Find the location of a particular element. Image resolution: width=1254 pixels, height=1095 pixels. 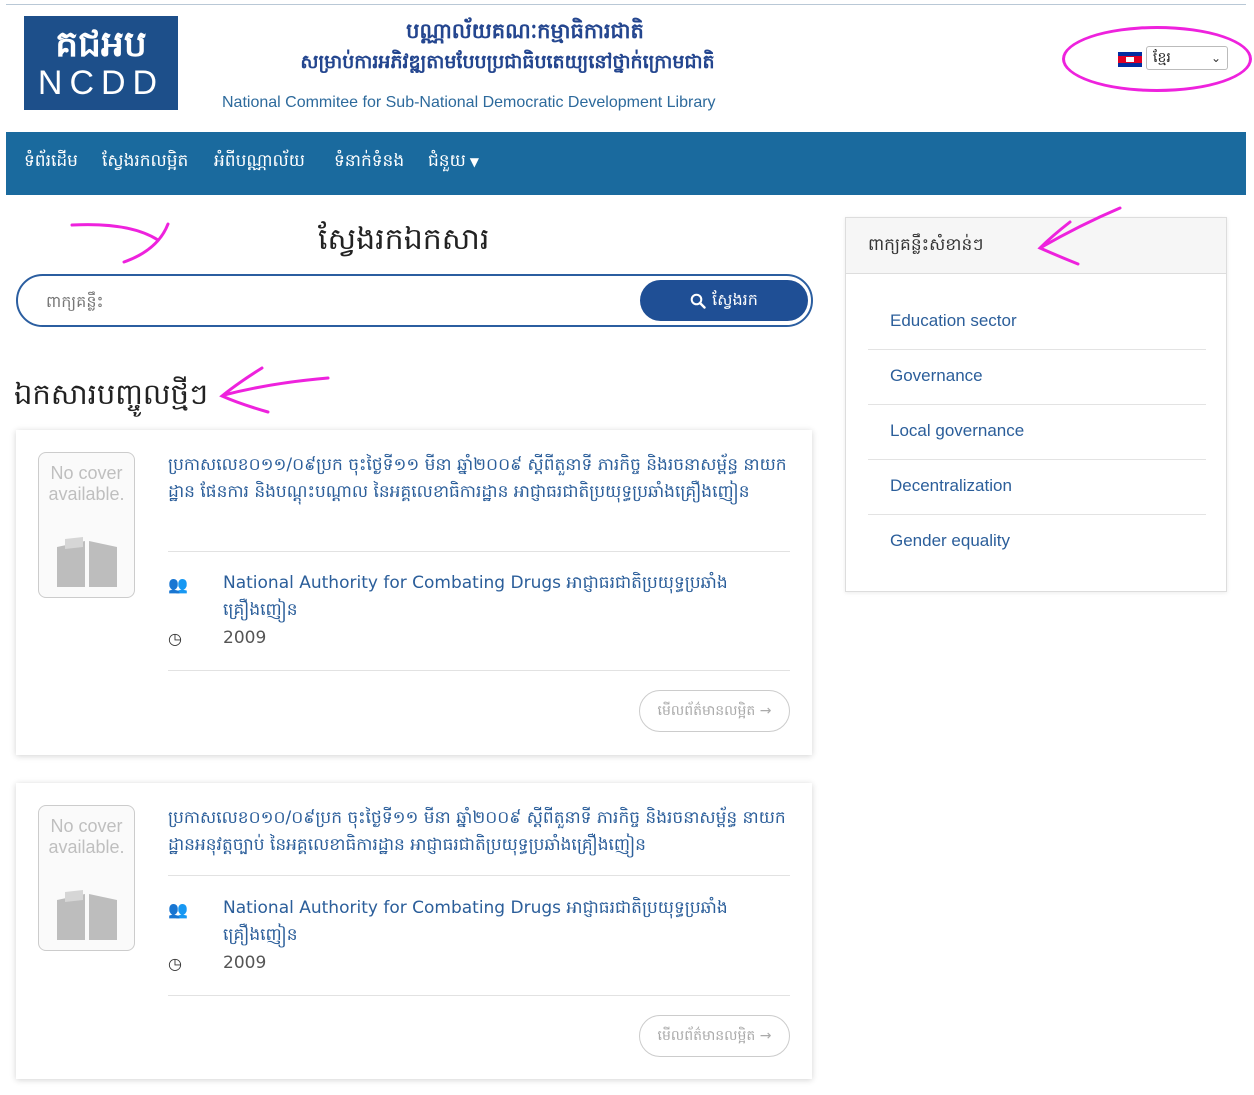

nav-item-home: ទំព័រដើម is located at coordinates (51, 162).